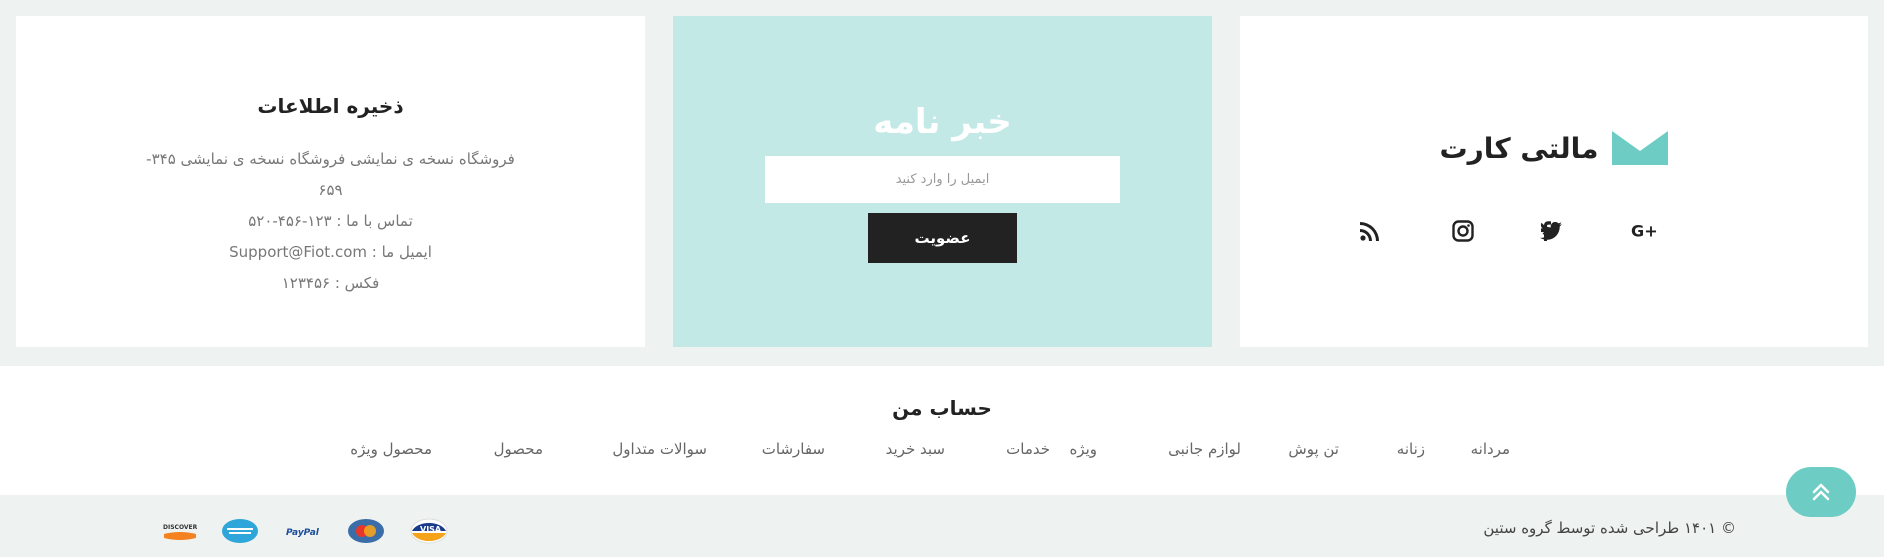 The width and height of the screenshot is (1884, 557). Describe the element at coordinates (391, 449) in the screenshot. I see `account-link-featured-product: محصول ویژه` at that location.